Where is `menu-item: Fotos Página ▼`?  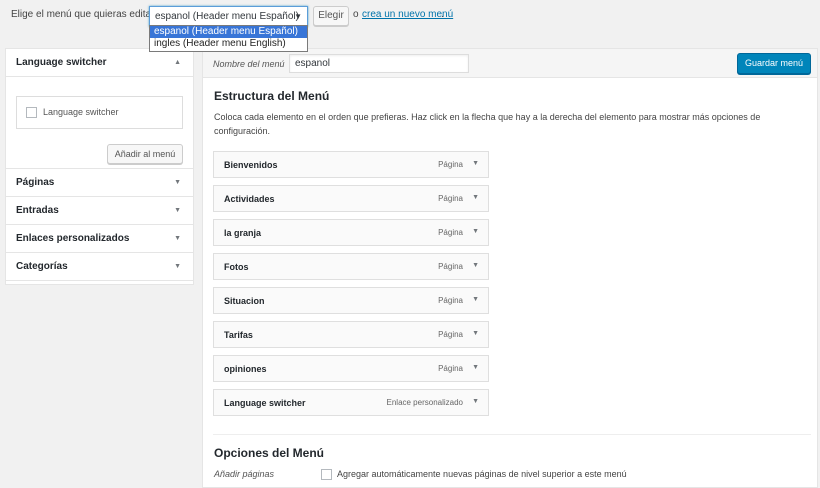
menu-item: Fotos Página ▼ is located at coordinates (351, 266).